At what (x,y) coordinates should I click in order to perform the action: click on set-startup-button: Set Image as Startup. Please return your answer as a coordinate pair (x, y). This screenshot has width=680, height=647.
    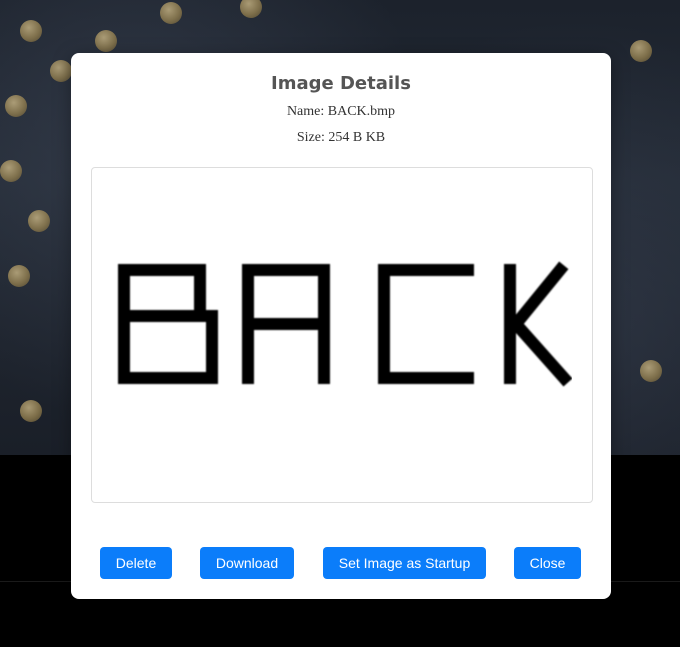
    Looking at the image, I should click on (404, 563).